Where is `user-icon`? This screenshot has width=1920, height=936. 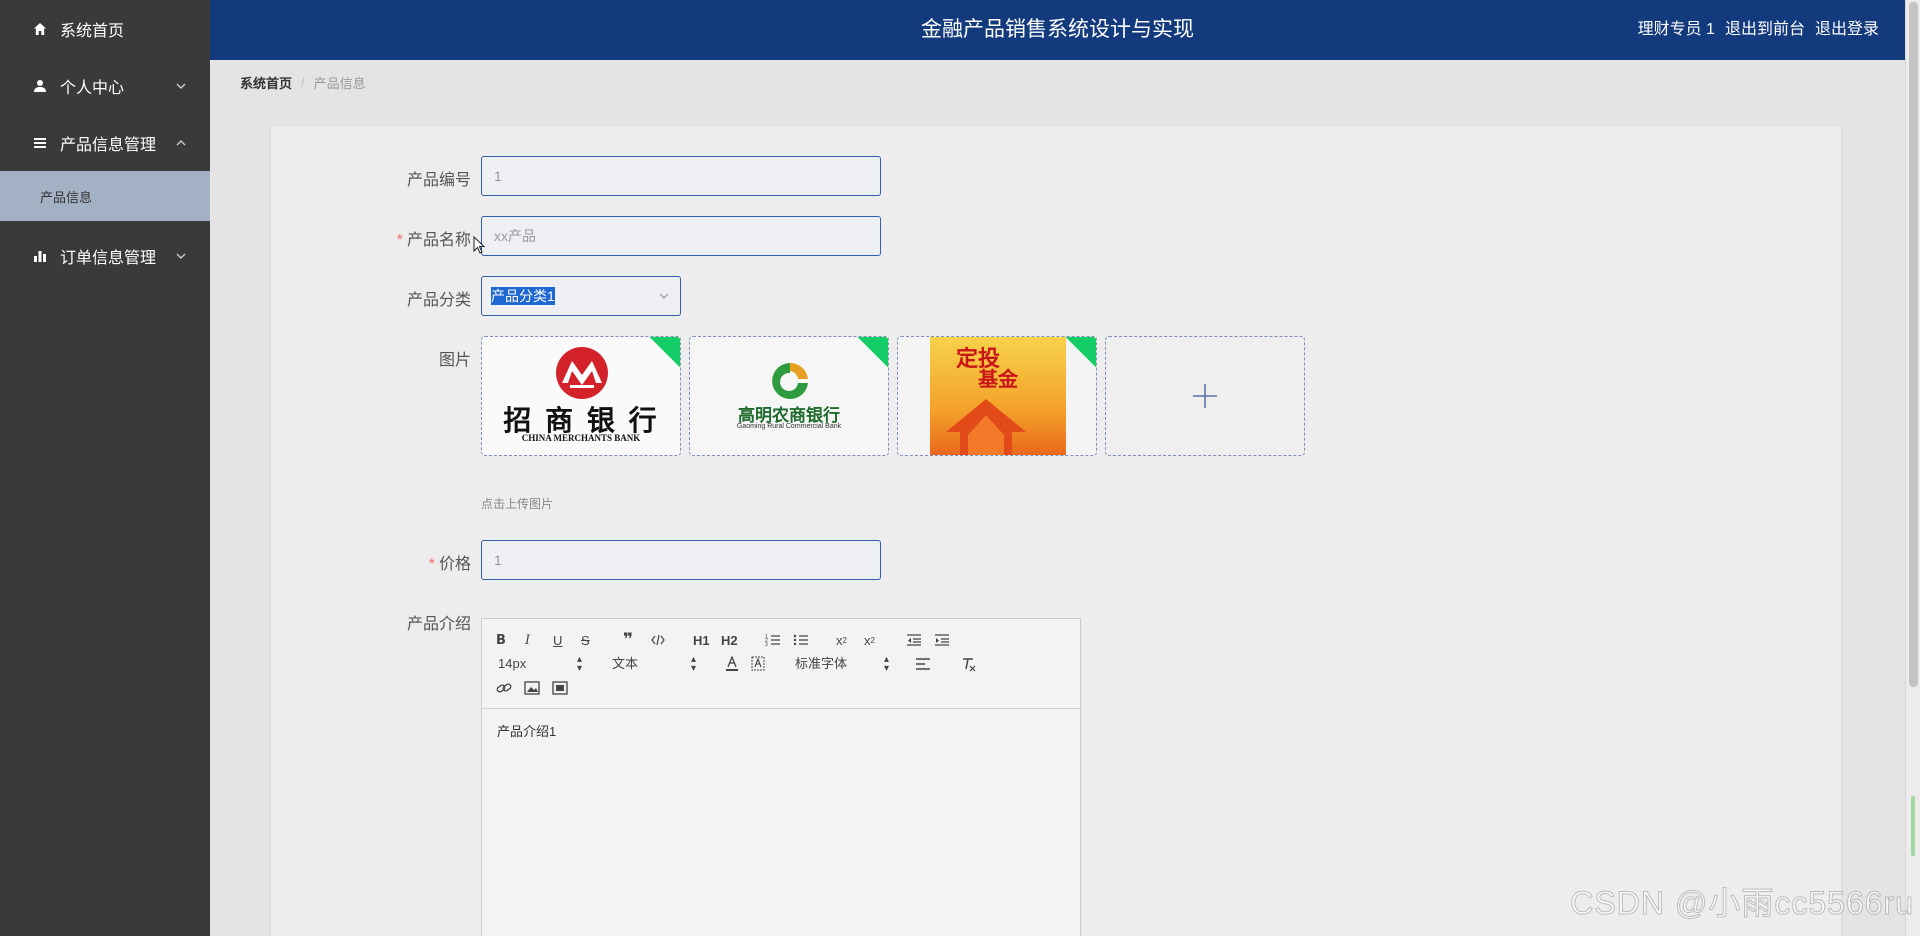 user-icon is located at coordinates (40, 86).